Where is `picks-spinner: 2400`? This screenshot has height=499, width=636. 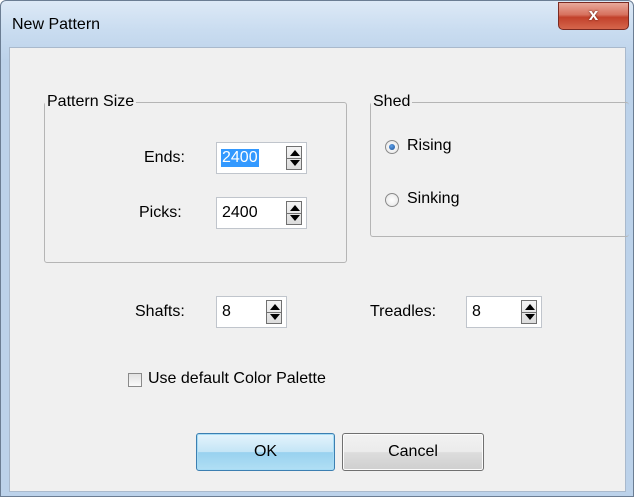 picks-spinner: 2400 is located at coordinates (261, 213).